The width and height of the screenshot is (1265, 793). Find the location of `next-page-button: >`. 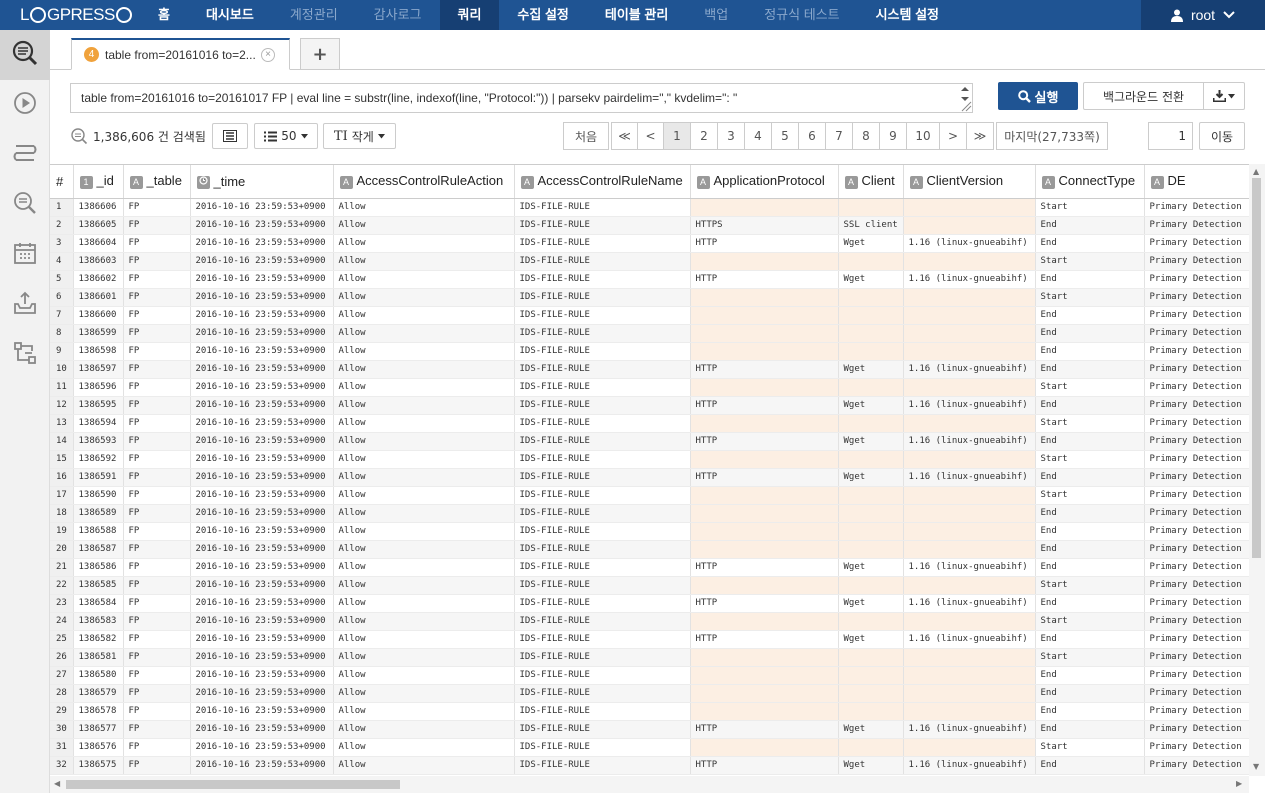

next-page-button: > is located at coordinates (953, 136).